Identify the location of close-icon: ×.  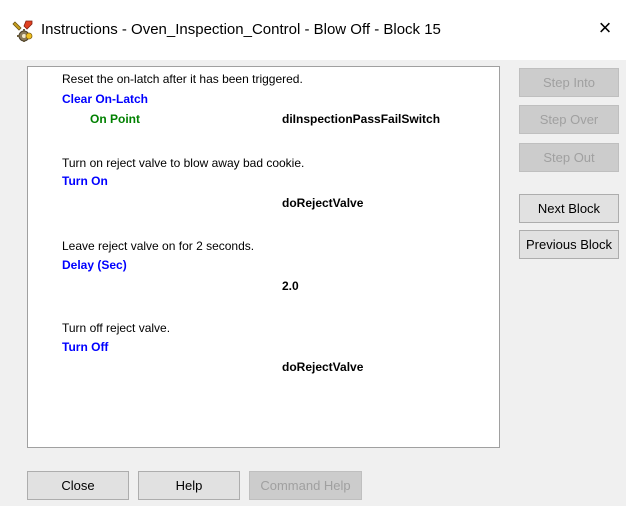
(605, 28).